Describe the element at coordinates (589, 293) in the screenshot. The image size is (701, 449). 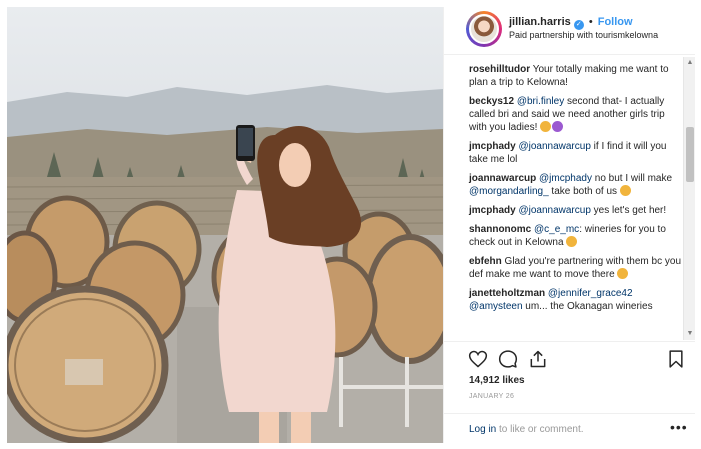
I see `comment-mention: @jennifer_grace42` at that location.